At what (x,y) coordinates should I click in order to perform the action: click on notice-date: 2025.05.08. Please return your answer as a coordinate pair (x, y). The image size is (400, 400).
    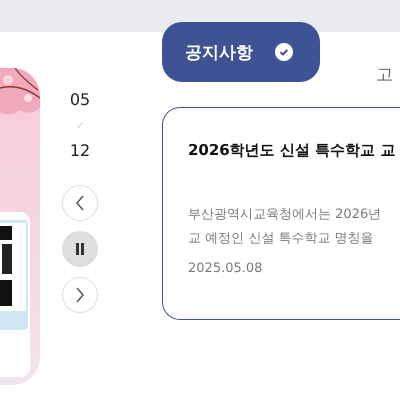
    Looking at the image, I should click on (226, 268).